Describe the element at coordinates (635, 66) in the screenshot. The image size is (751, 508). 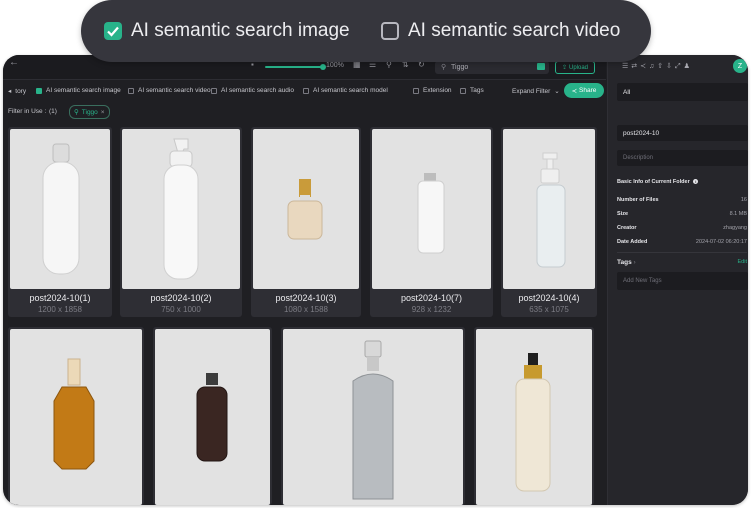
I see `swap-icon: ⇄` at that location.